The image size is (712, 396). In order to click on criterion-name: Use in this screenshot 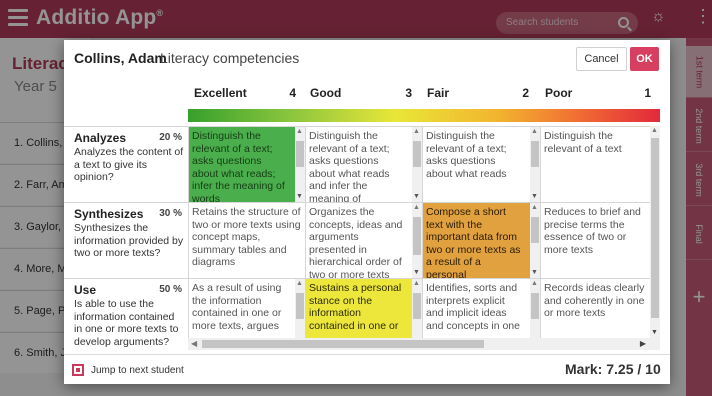, I will do `click(85, 290)`.